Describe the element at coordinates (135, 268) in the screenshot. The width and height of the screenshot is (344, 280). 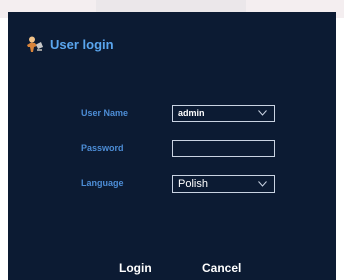
I see `login-button: Login` at that location.